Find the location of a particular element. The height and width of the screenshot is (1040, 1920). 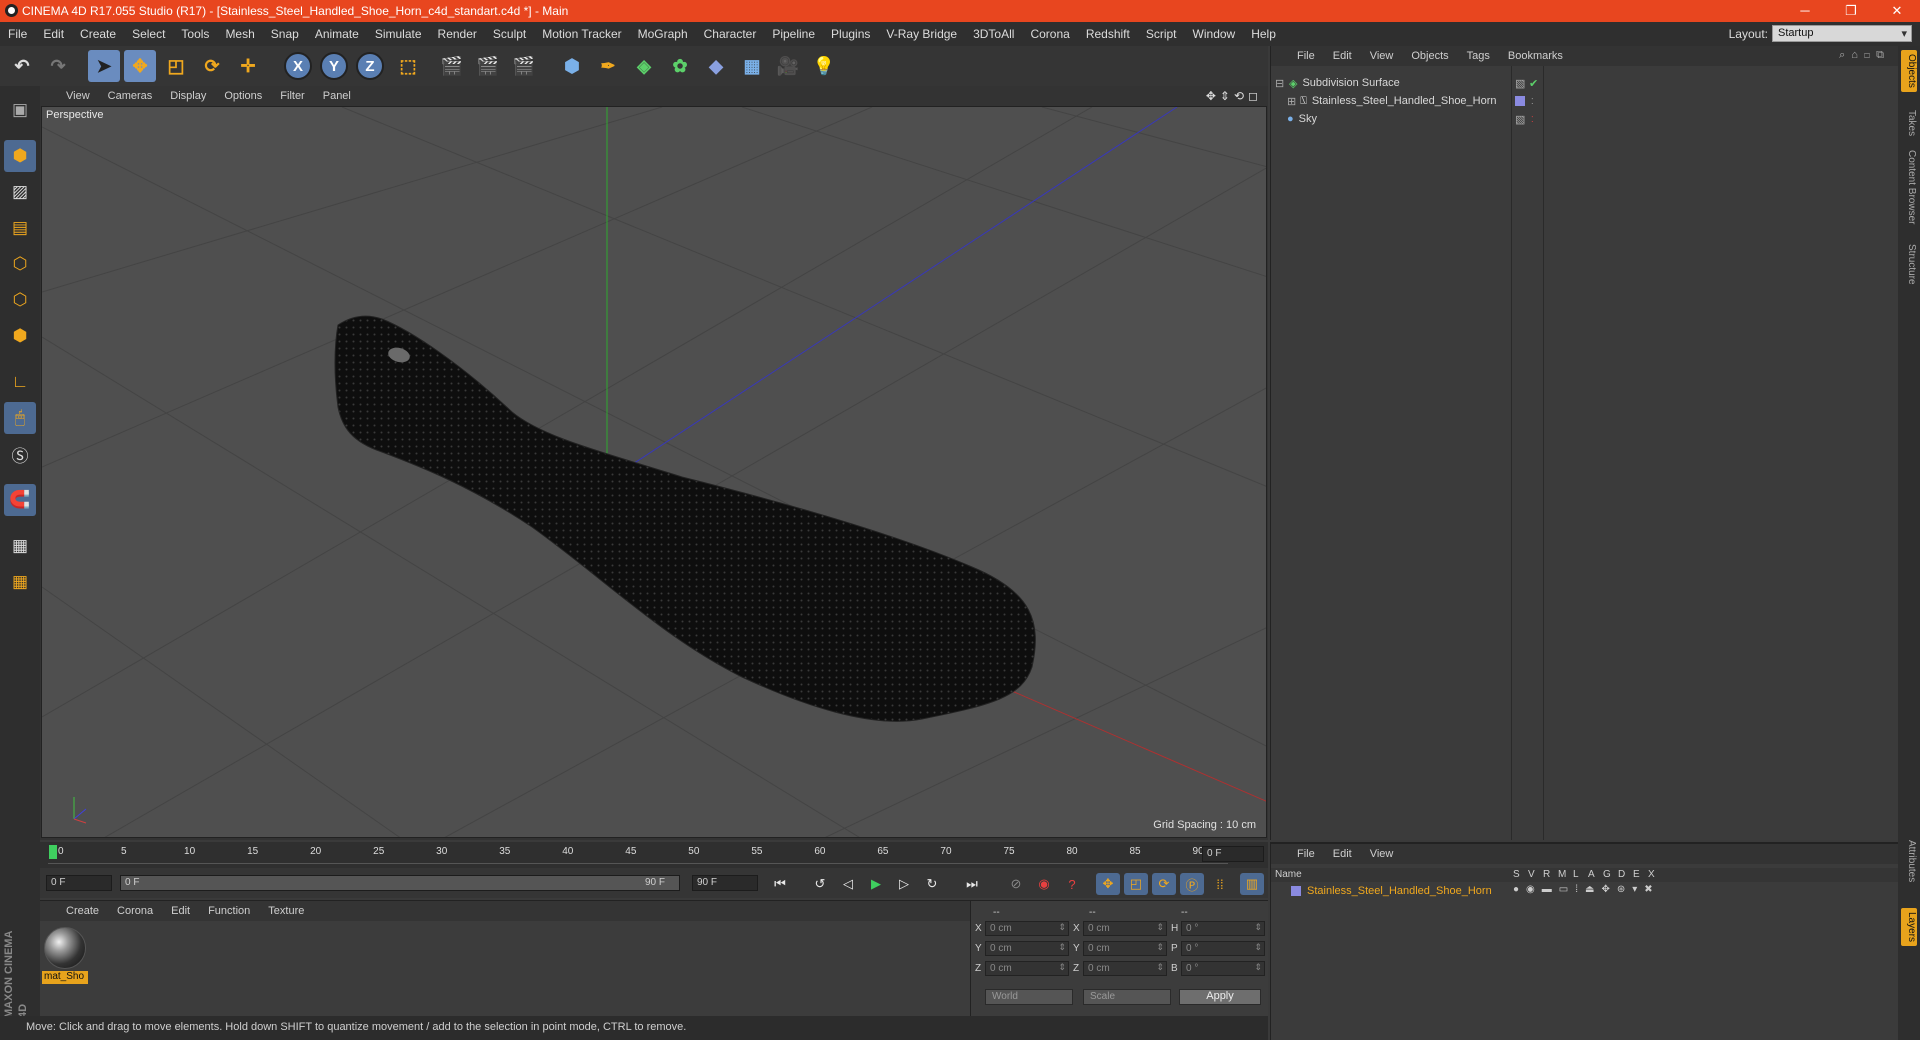

menu-corona: Corona is located at coordinates (1049, 34).